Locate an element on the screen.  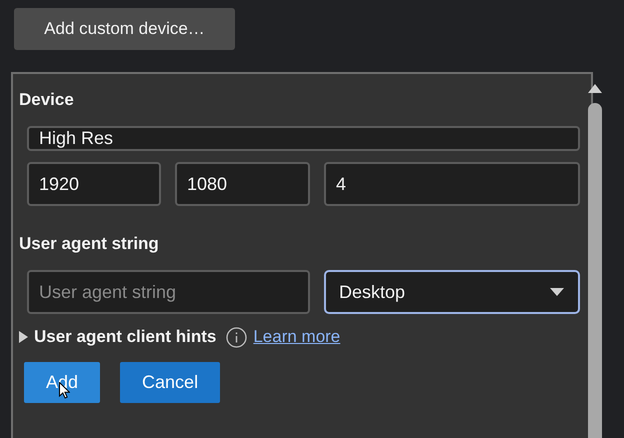
cancel-button: Cancel is located at coordinates (170, 382).